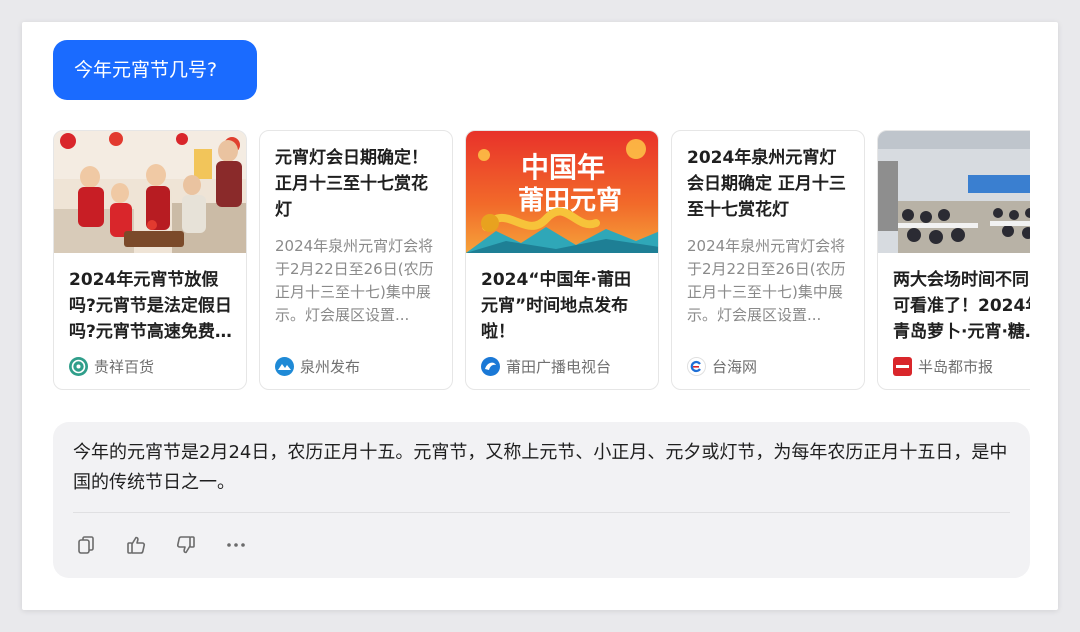 Image resolution: width=1080 pixels, height=632 pixels. I want to click on more-button, so click(236, 547).